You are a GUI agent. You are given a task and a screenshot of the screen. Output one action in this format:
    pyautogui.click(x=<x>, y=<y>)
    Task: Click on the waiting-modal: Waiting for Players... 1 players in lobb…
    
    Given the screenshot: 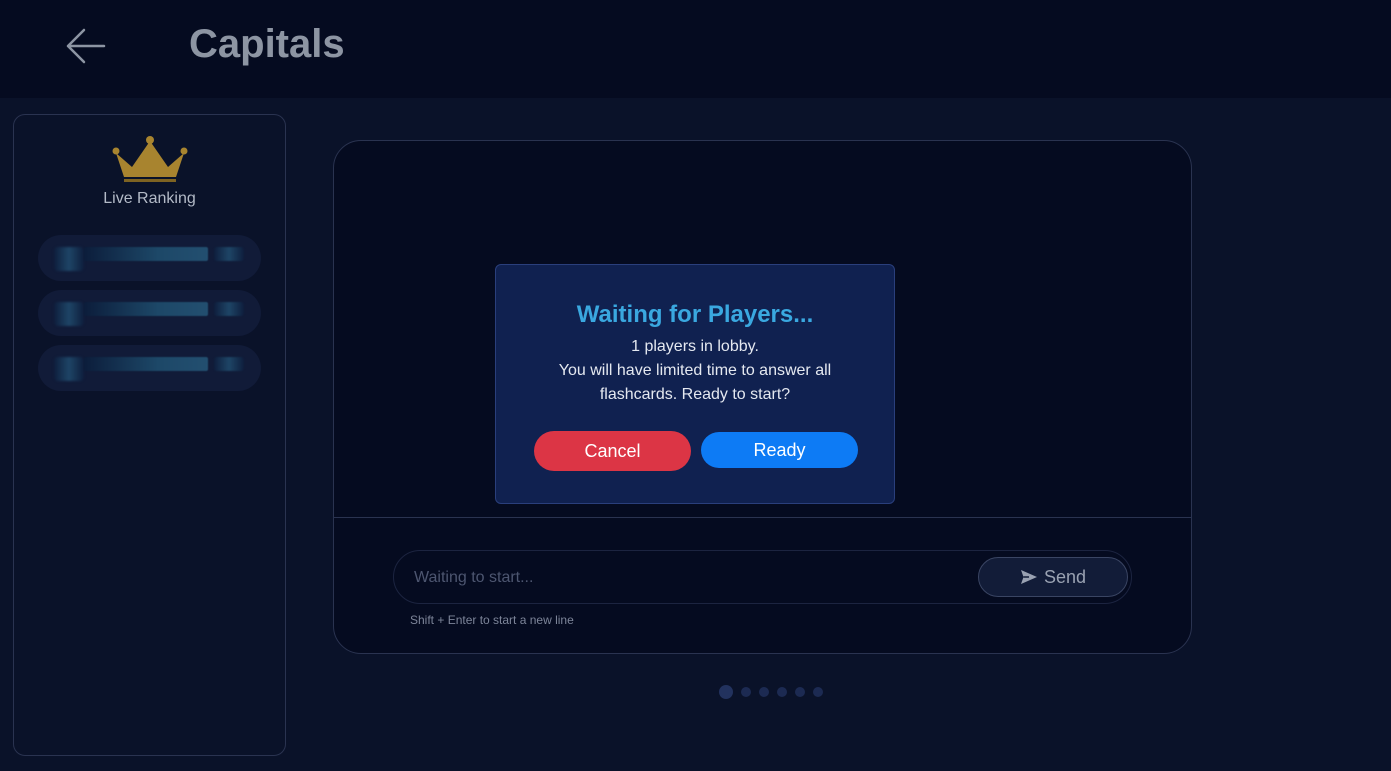 What is the action you would take?
    pyautogui.click(x=695, y=384)
    